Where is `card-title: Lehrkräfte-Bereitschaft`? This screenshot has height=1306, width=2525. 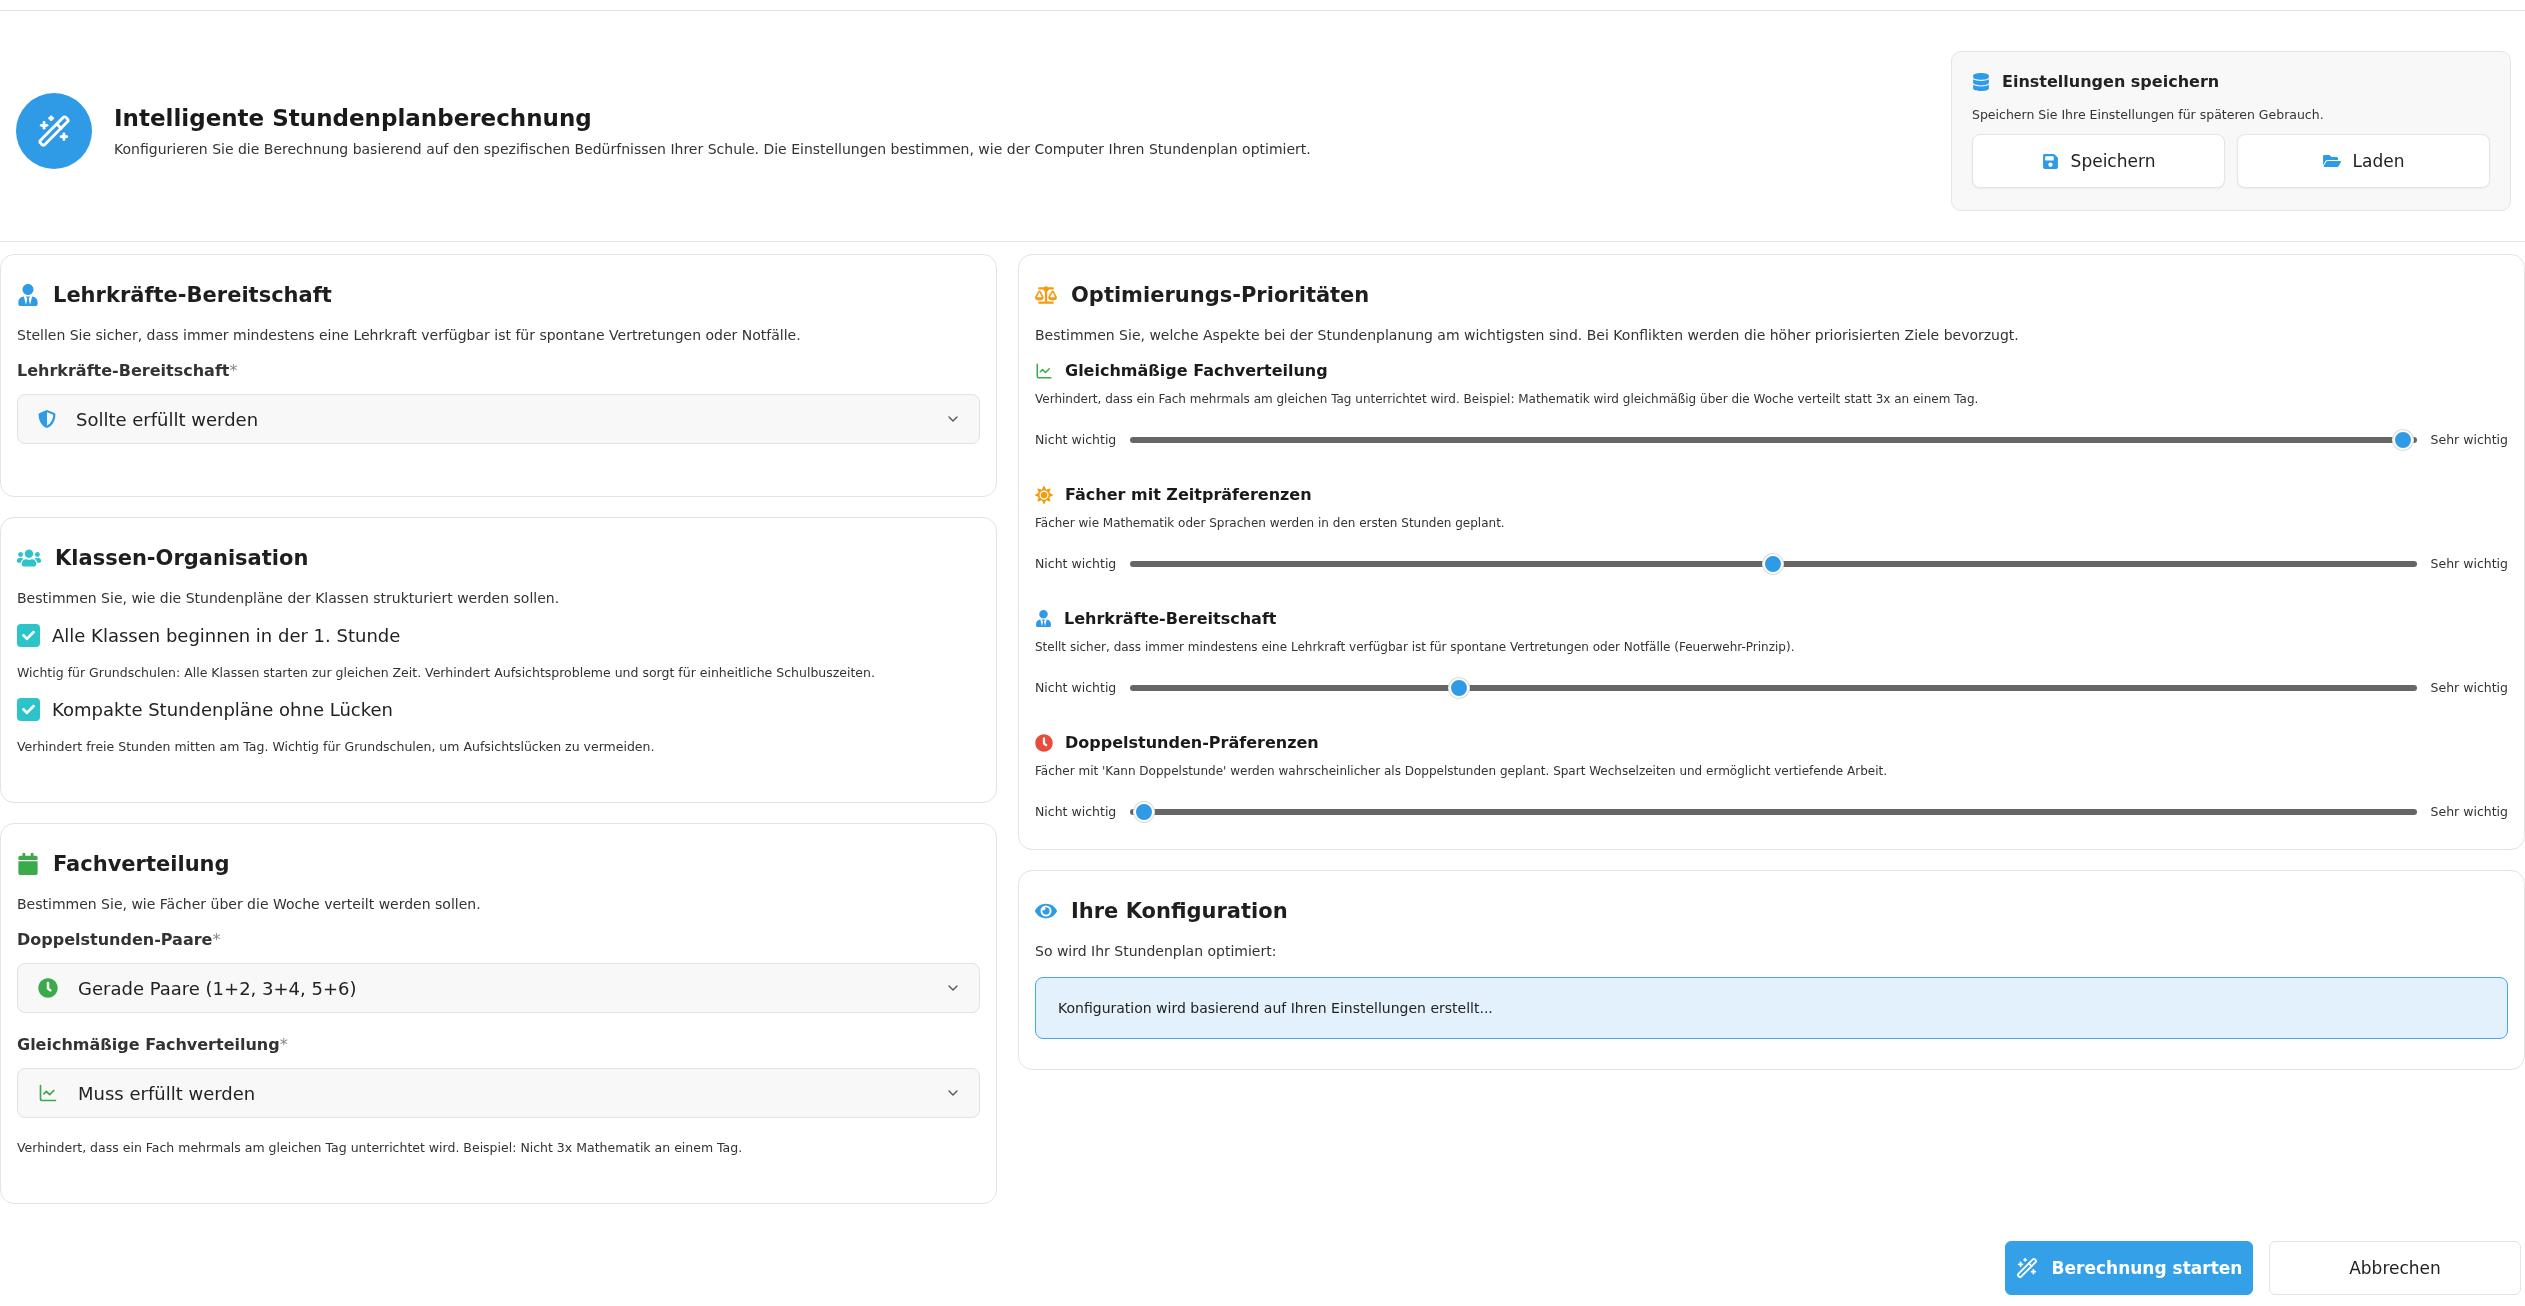 card-title: Lehrkräfte-Bereitschaft is located at coordinates (192, 295).